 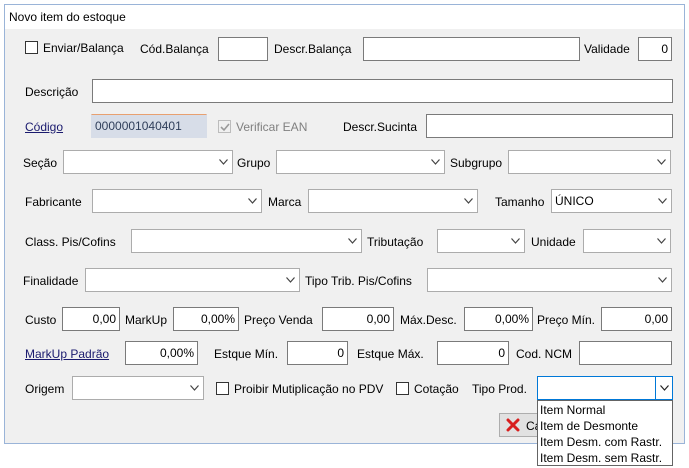 I want to click on marca-label: Marca, so click(x=285, y=202).